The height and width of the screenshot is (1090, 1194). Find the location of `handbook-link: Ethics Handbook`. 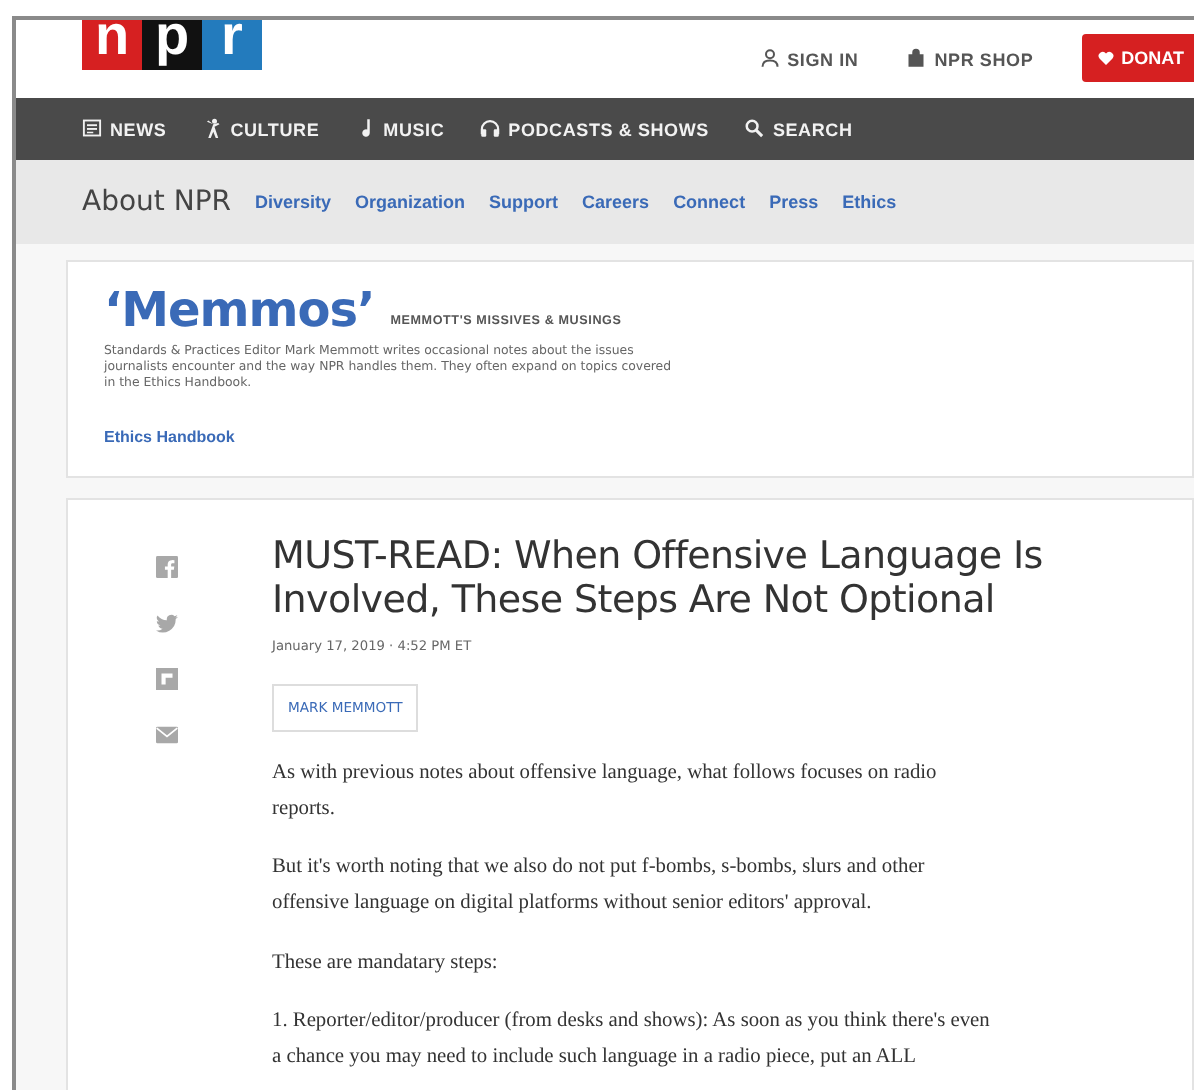

handbook-link: Ethics Handbook is located at coordinates (169, 437).